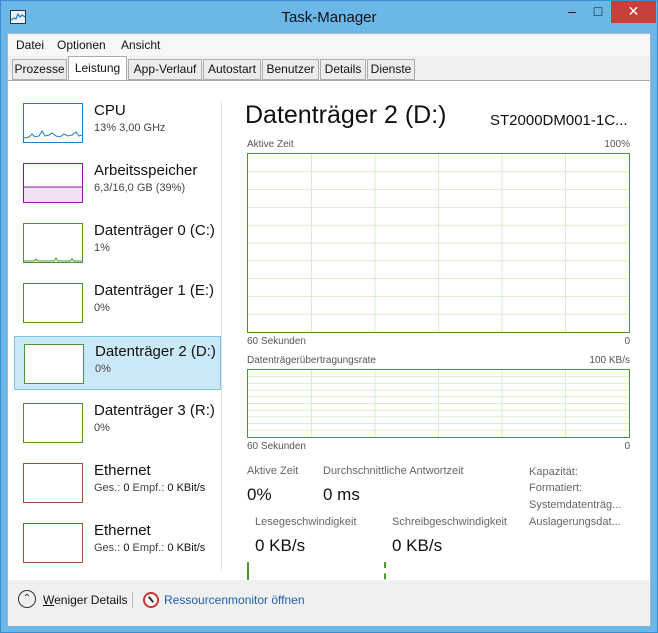 This screenshot has width=658, height=633. Describe the element at coordinates (259, 494) in the screenshot. I see `active-time-value: 0%` at that location.